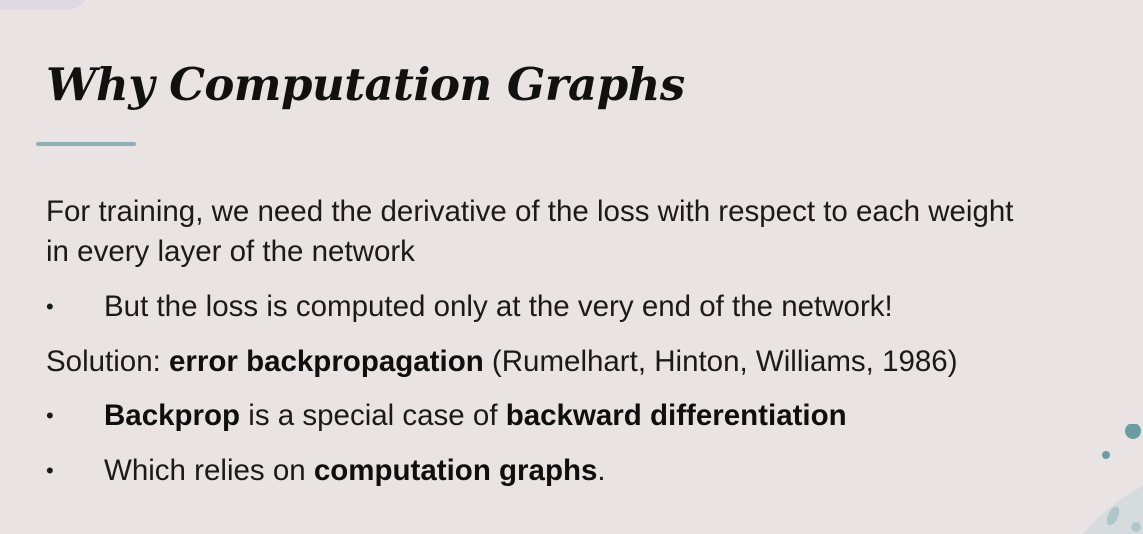  What do you see at coordinates (1113, 479) in the screenshot?
I see `decorative-dots` at bounding box center [1113, 479].